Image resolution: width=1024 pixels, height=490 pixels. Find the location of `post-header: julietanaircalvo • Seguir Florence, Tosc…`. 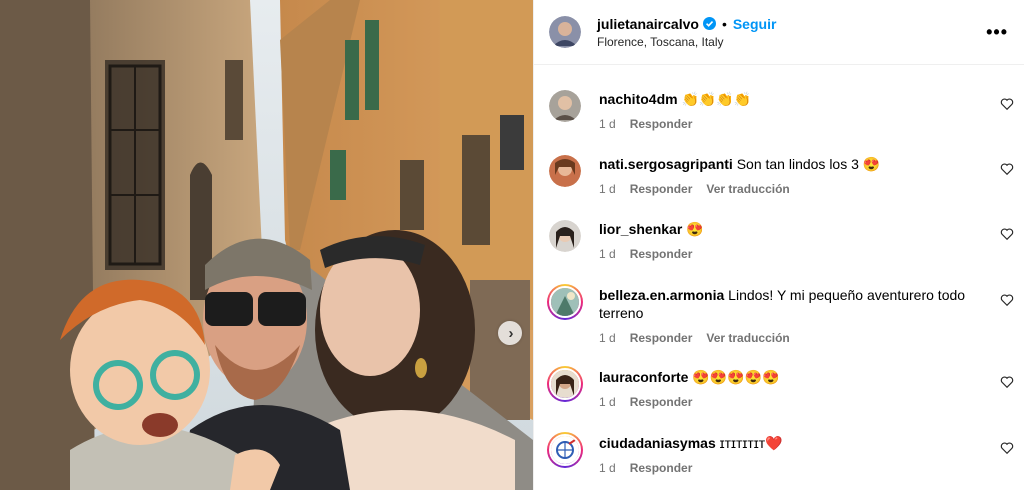

post-header: julietanaircalvo • Seguir Florence, Tosc… is located at coordinates (779, 32).